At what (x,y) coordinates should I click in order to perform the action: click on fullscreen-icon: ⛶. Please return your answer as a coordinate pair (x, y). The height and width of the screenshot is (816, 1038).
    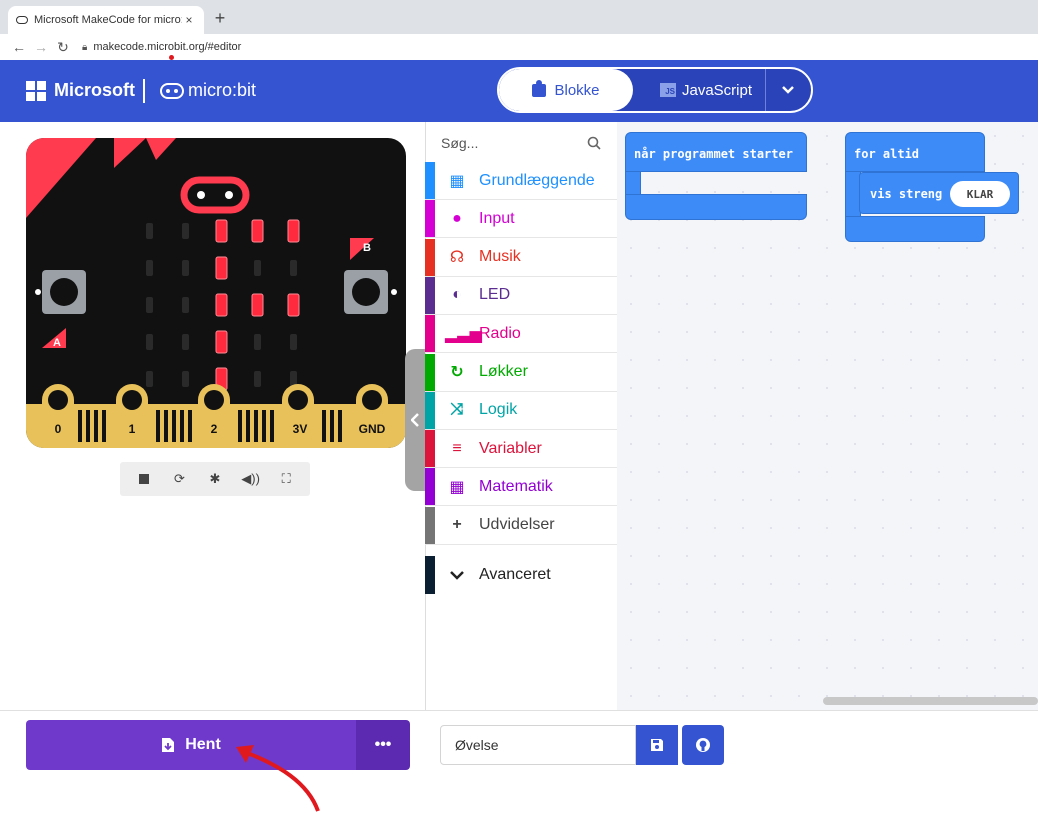
    Looking at the image, I should click on (286, 479).